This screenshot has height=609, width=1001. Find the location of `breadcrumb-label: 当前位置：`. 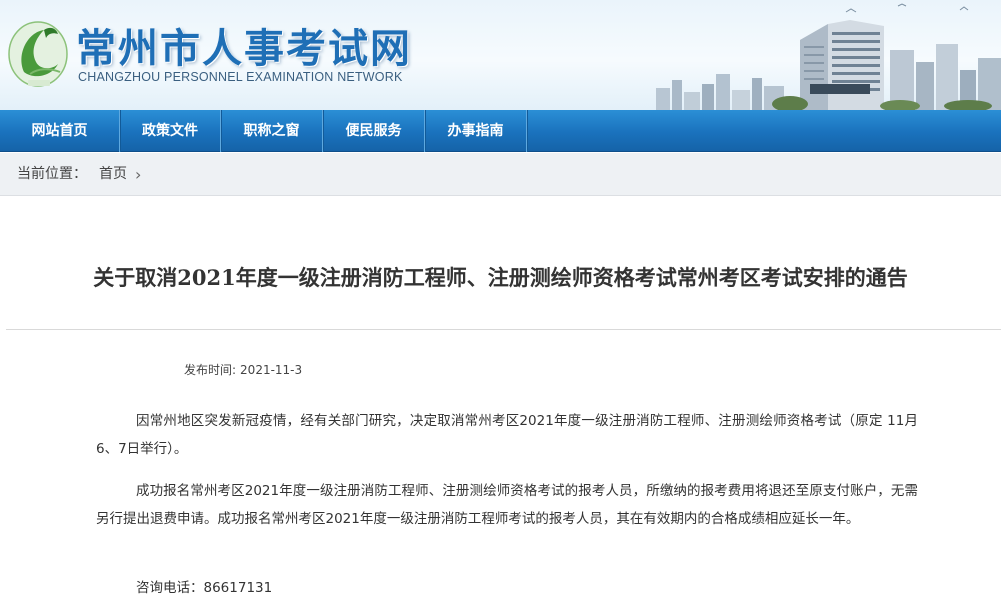

breadcrumb-label: 当前位置： is located at coordinates (52, 174).